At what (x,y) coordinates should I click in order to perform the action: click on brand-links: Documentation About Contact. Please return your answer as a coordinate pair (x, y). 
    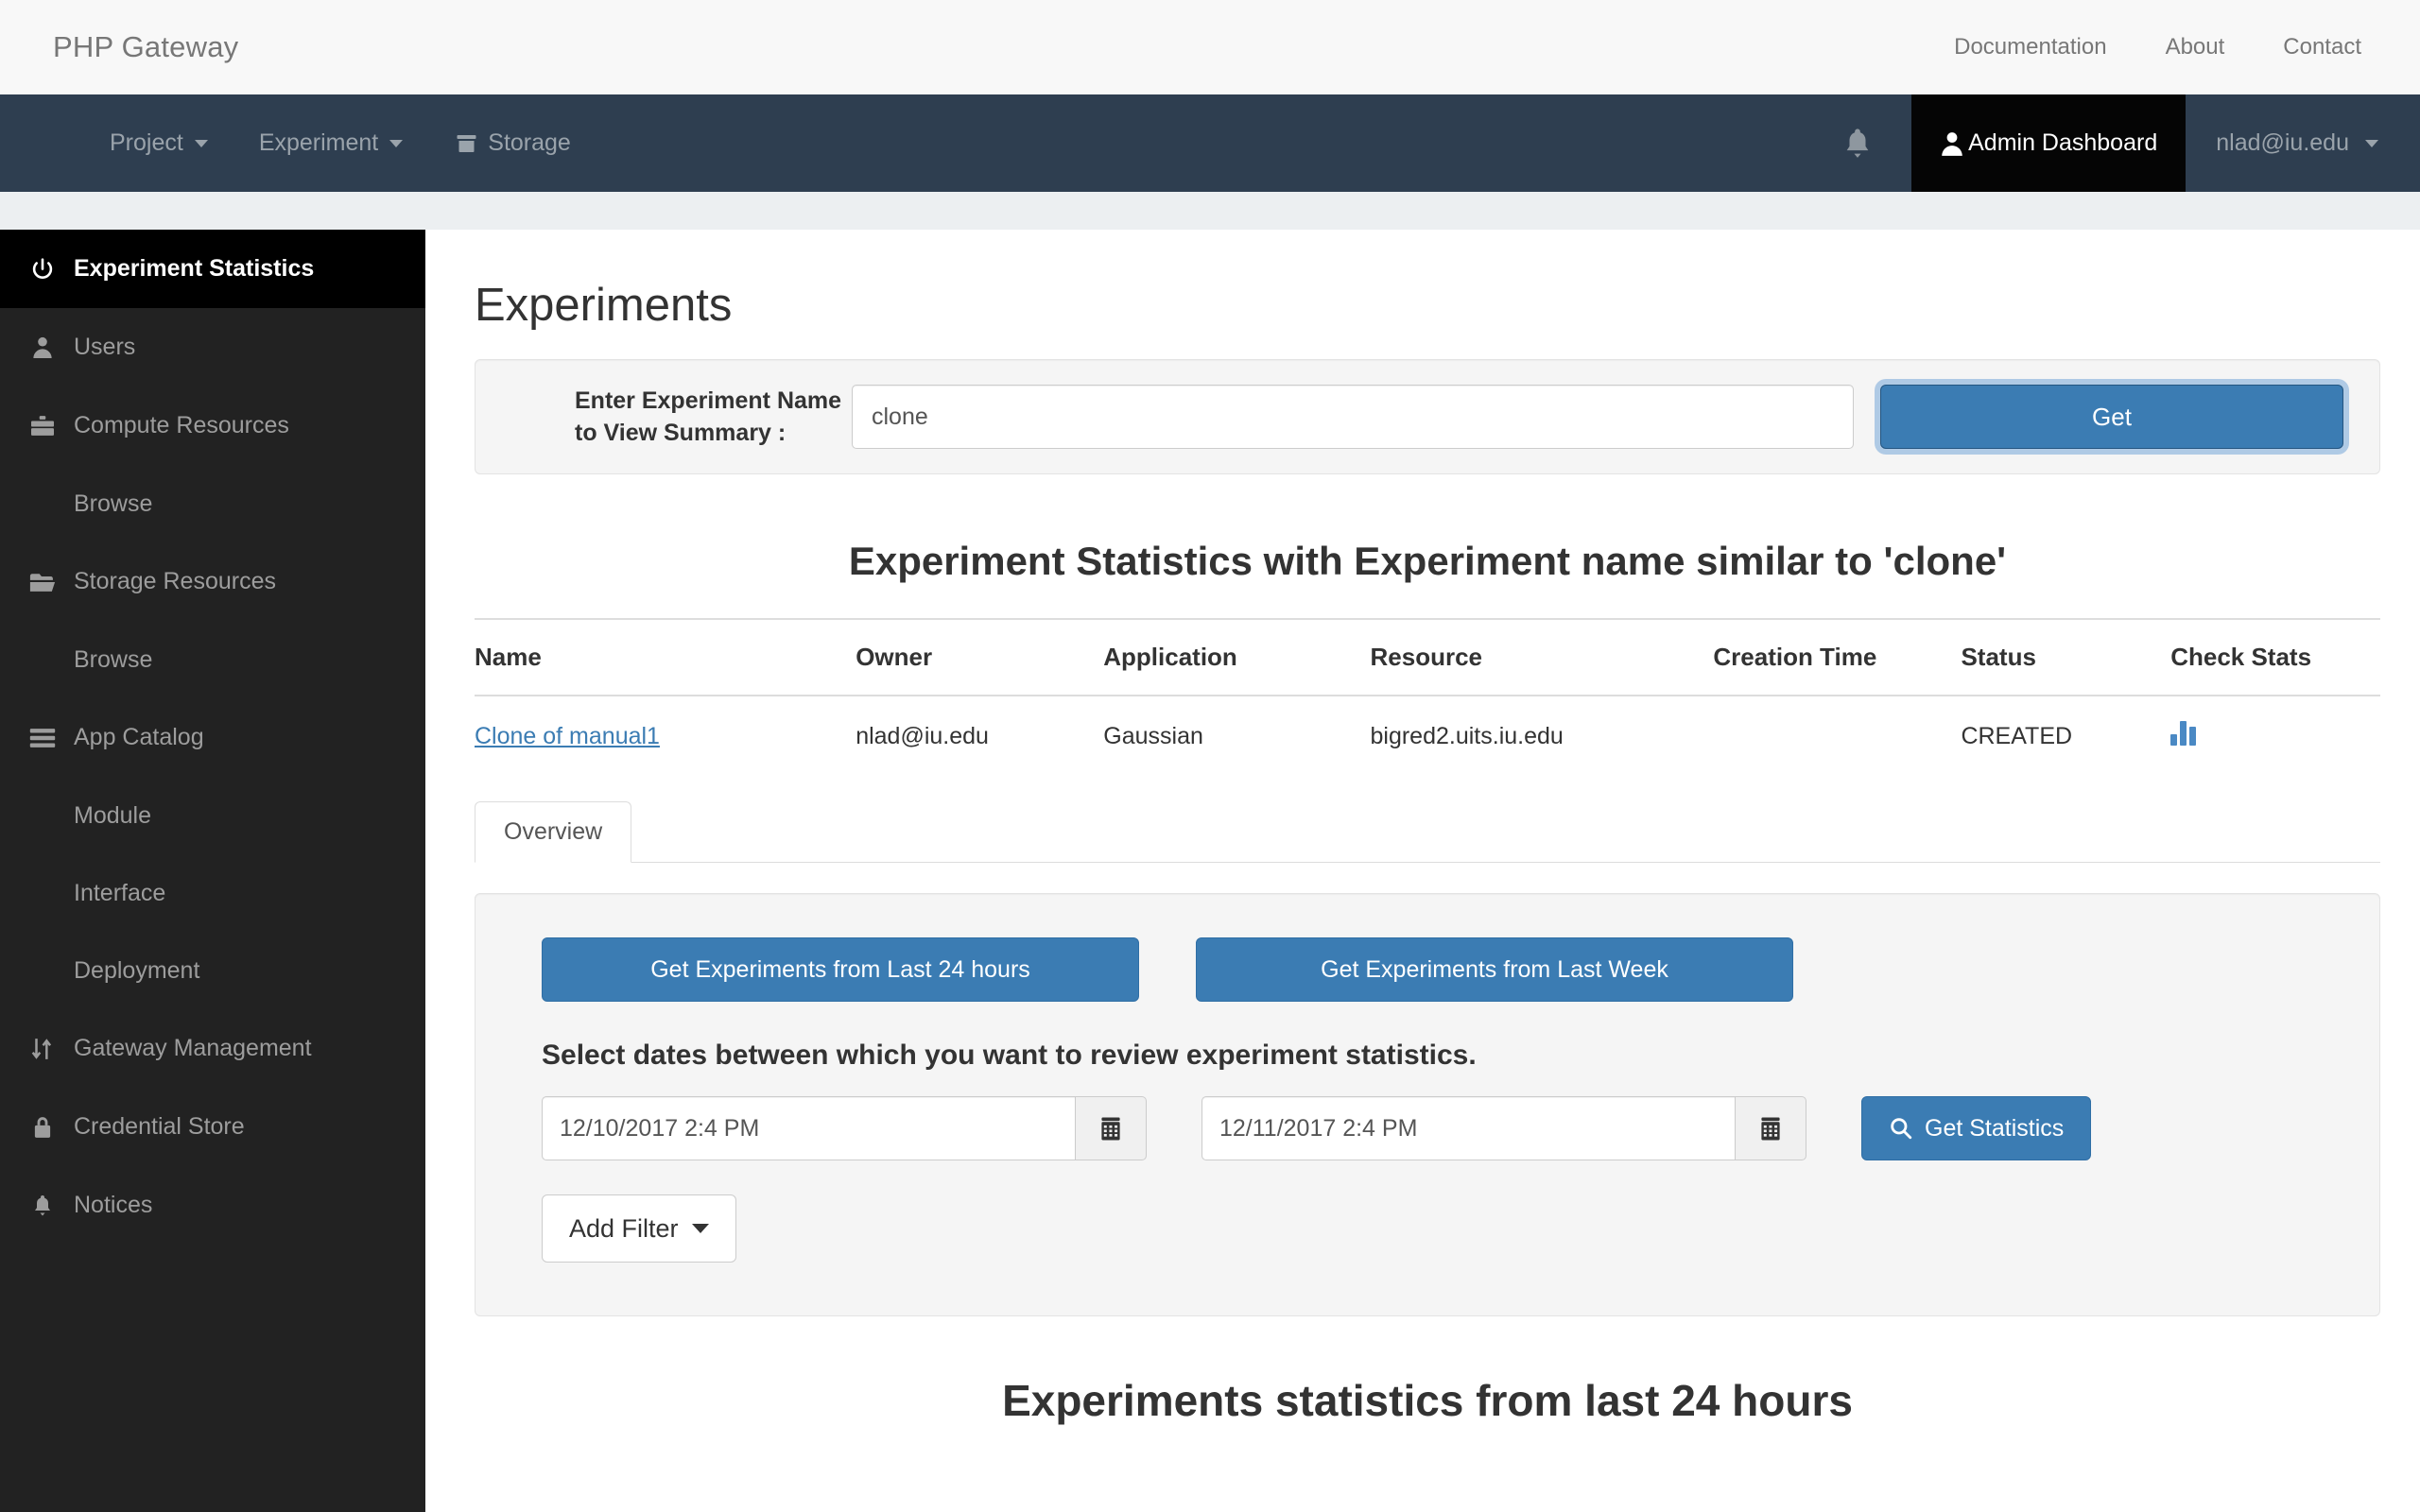
    Looking at the image, I should click on (2157, 47).